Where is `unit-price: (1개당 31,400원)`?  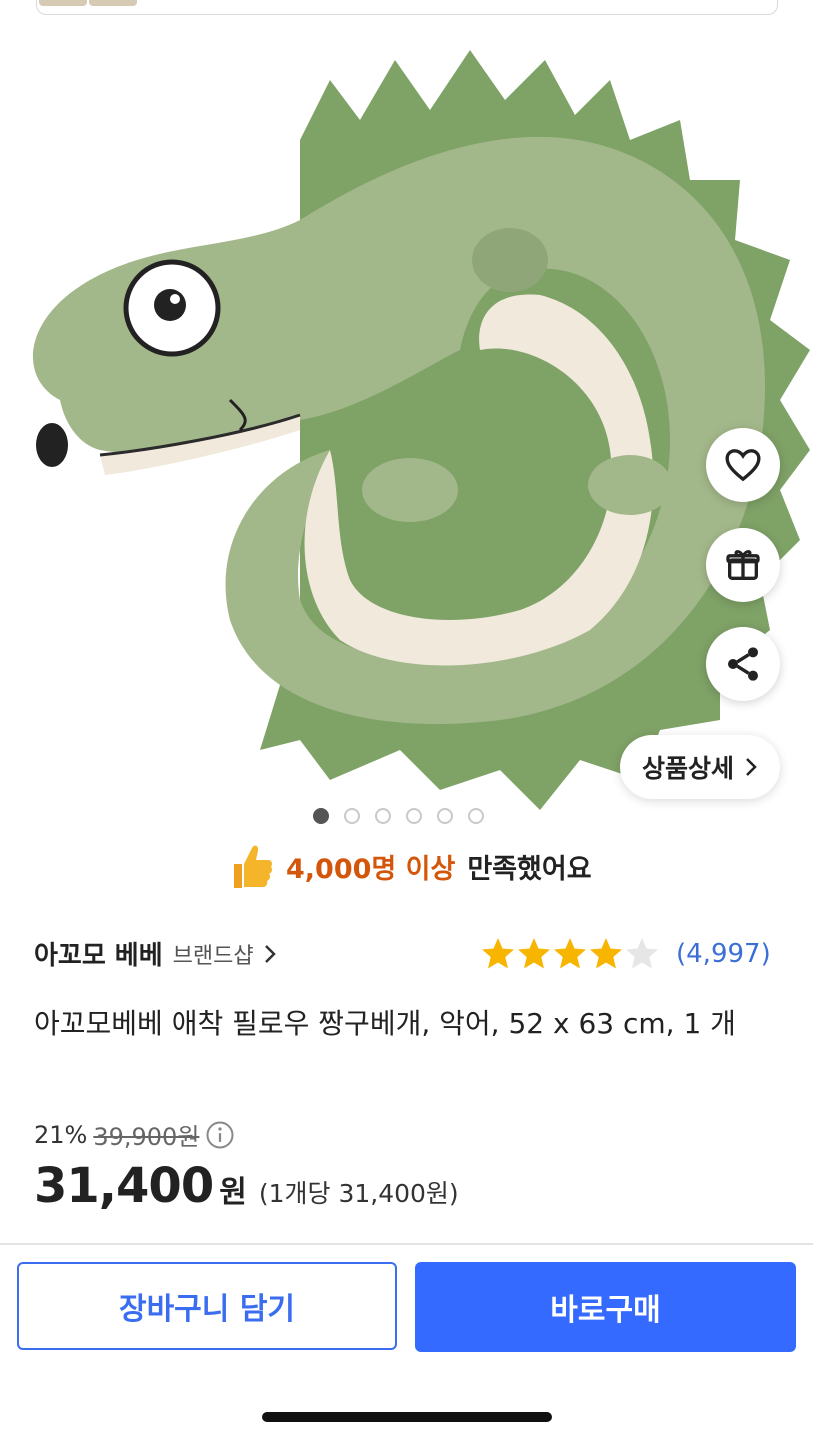 unit-price: (1개당 31,400원) is located at coordinates (358, 1193).